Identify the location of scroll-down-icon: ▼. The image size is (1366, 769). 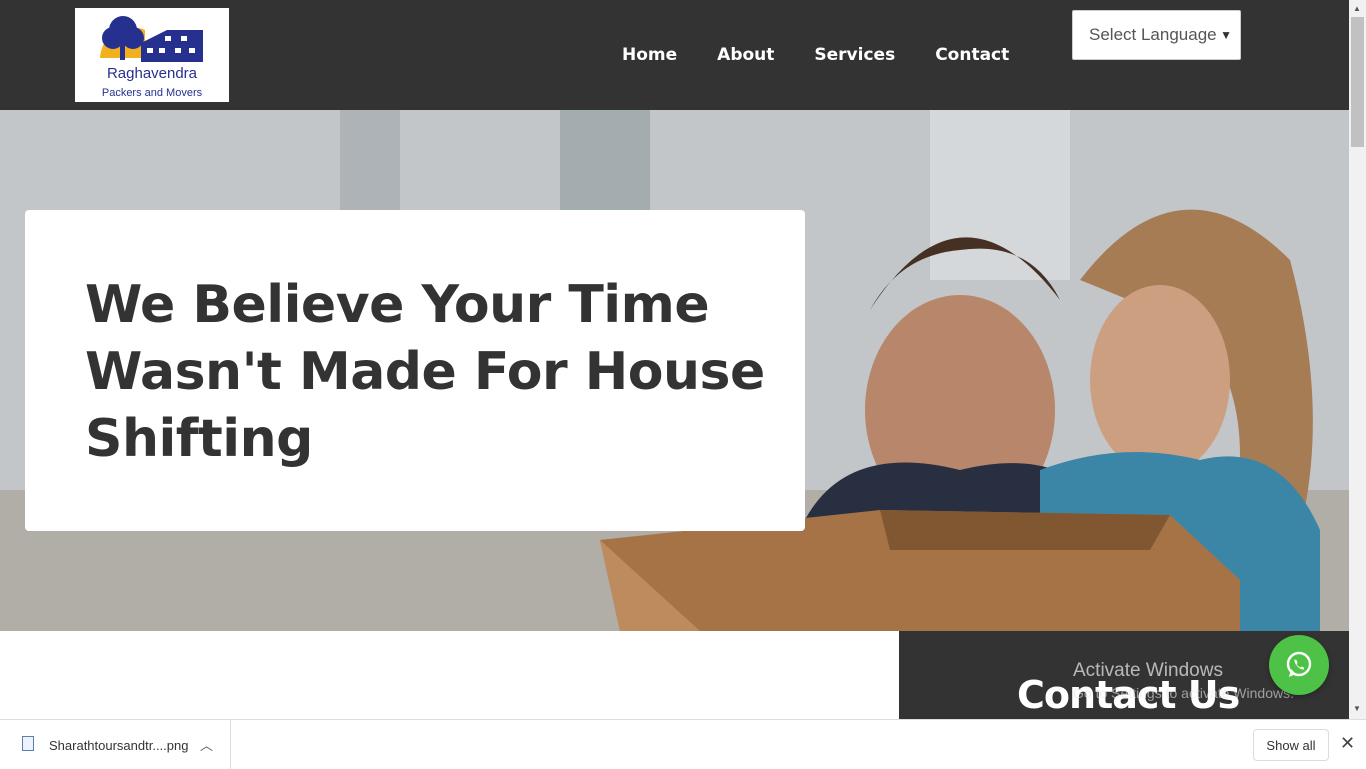
(1357, 708).